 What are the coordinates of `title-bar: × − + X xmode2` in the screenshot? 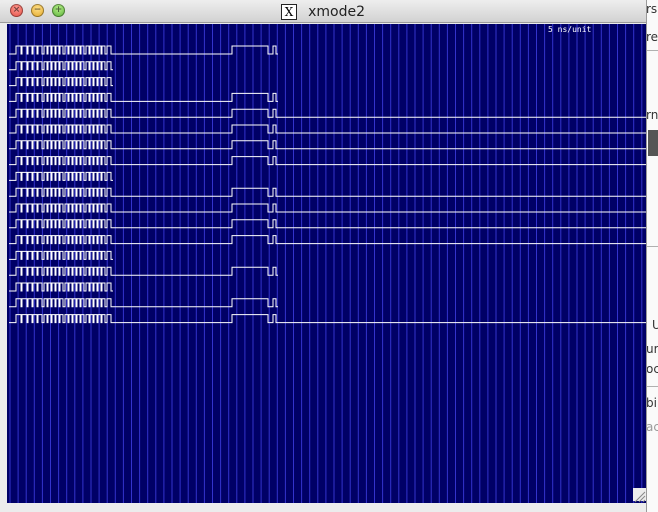 It's located at (323, 11).